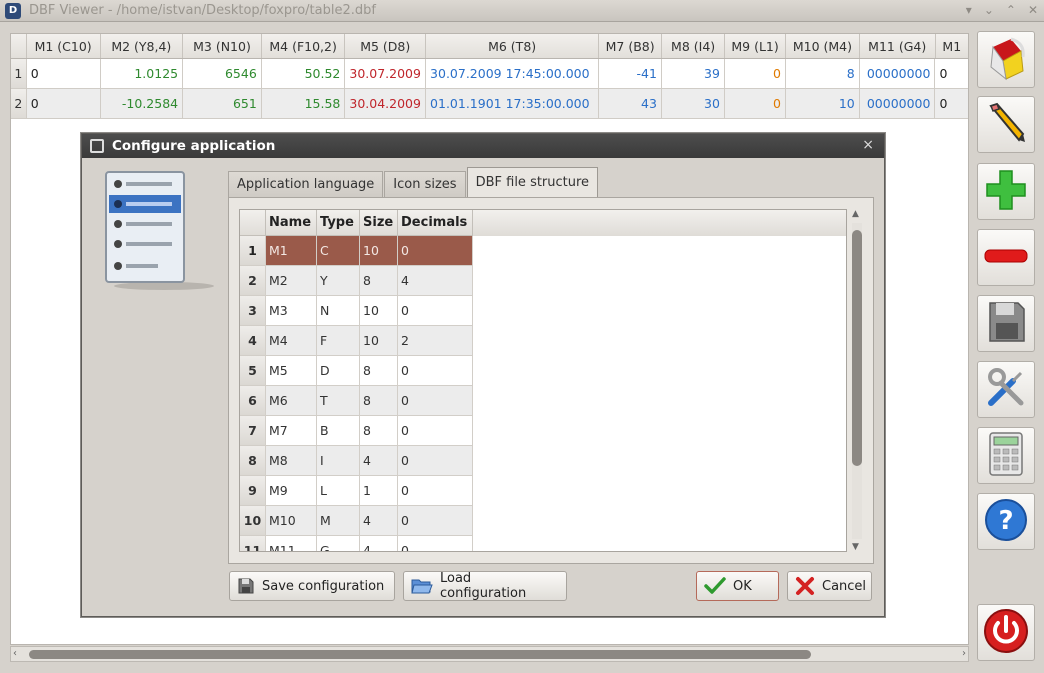  What do you see at coordinates (222, 46) in the screenshot?
I see `column-header: M3 (N10)` at bounding box center [222, 46].